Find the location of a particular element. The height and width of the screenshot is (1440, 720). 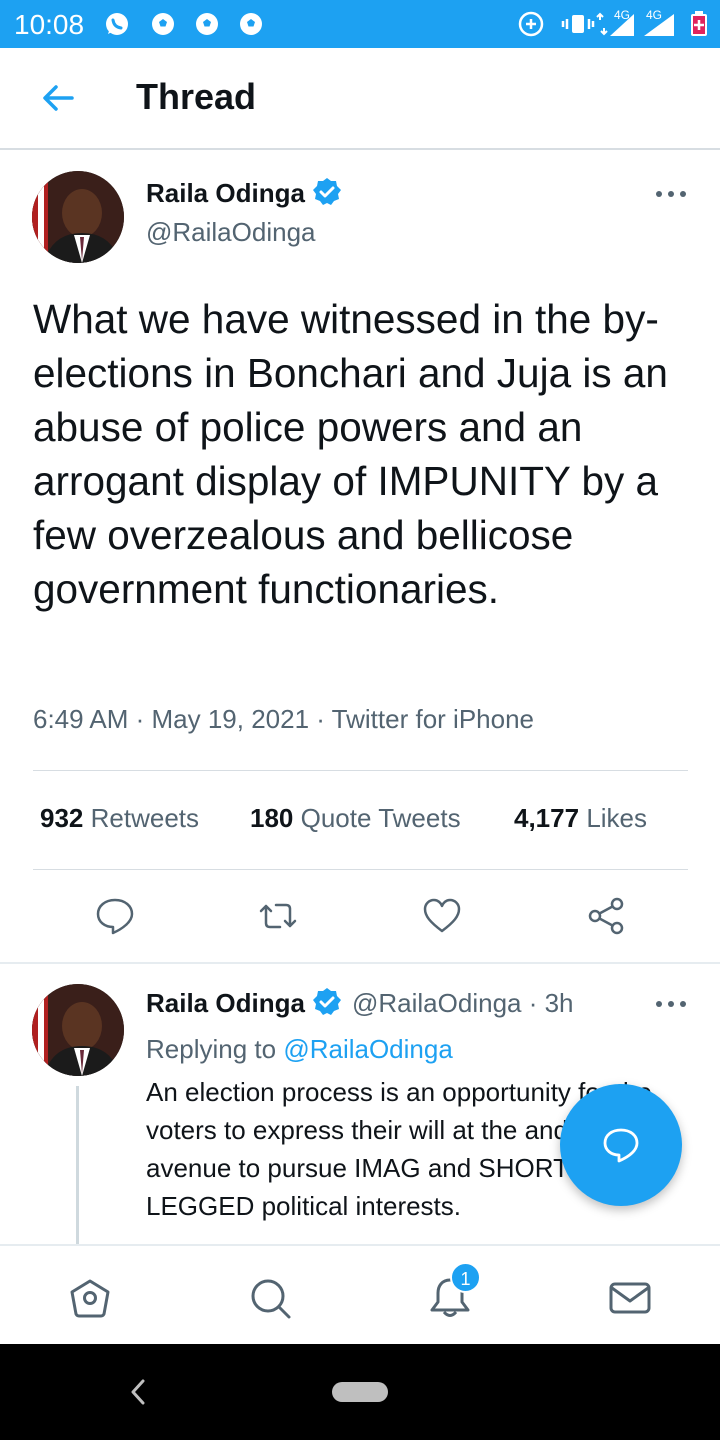

replying-to-handle: @RailaOdinga is located at coordinates (367, 1049).